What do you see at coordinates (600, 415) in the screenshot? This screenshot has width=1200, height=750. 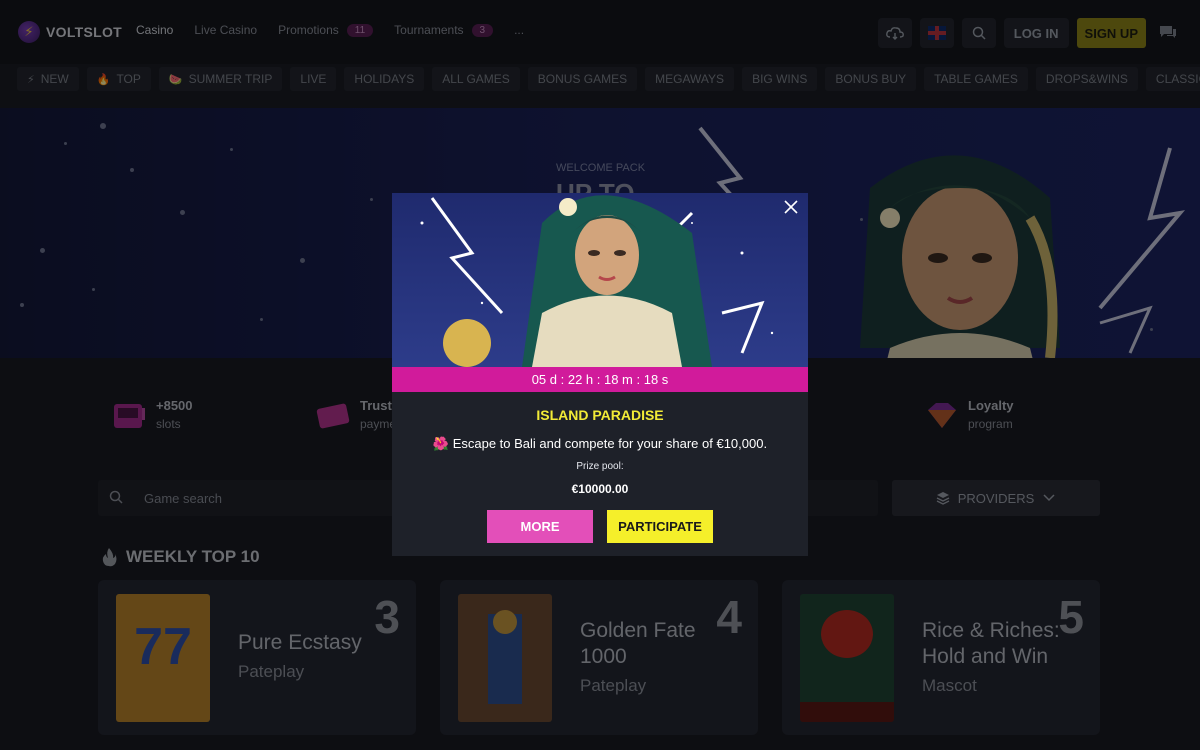 I see `tournament-title: ISLAND PARADISE` at bounding box center [600, 415].